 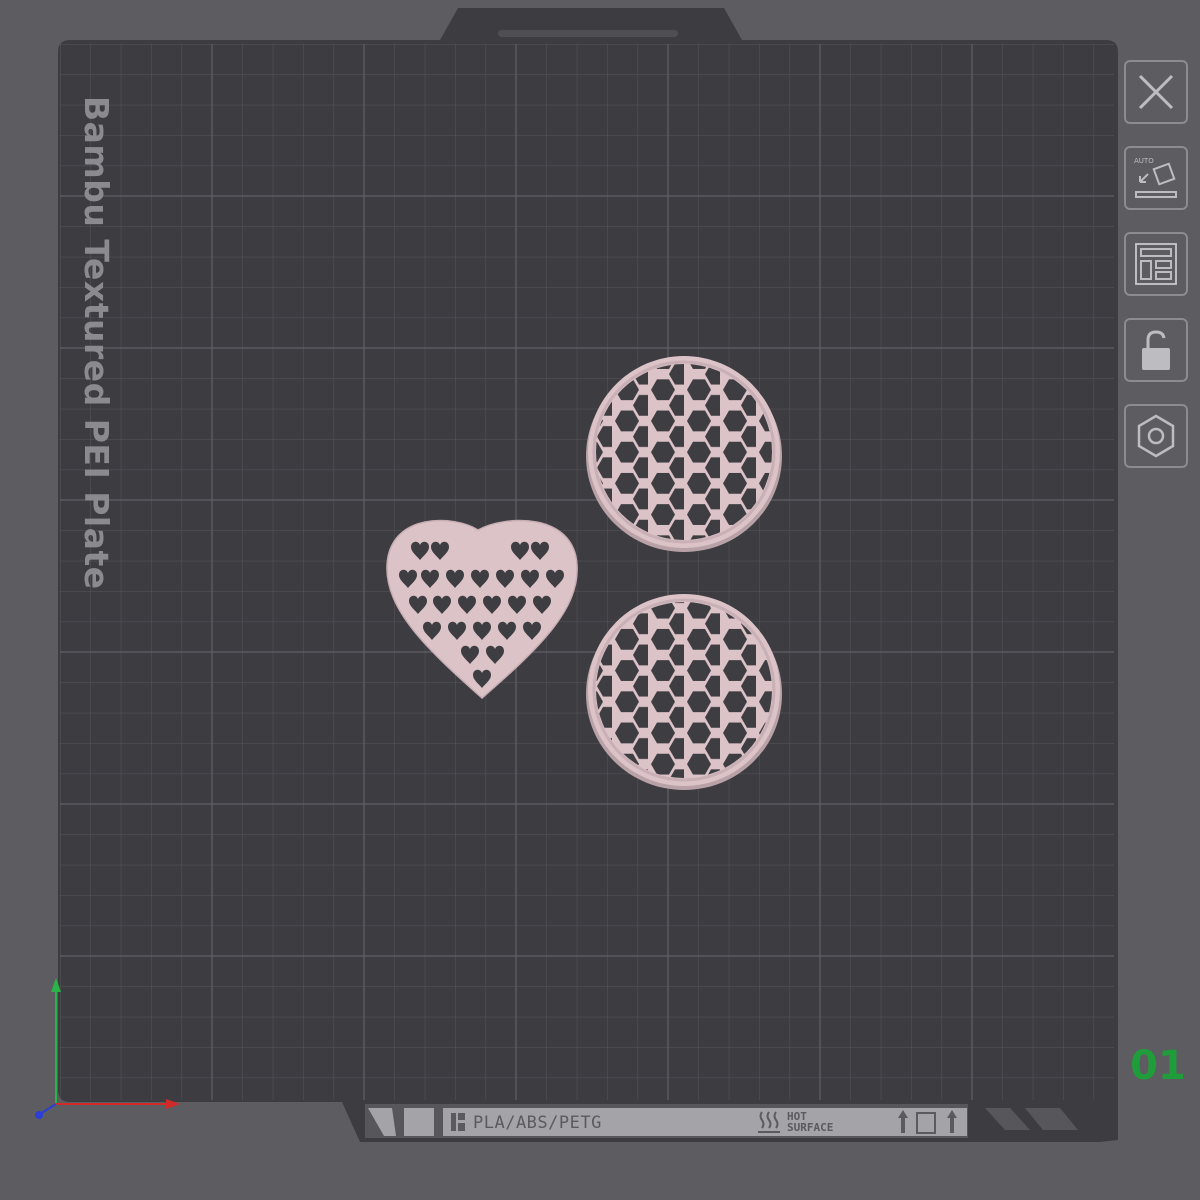 What do you see at coordinates (96, 343) in the screenshot?
I see `plate-type-label: Bambu Textured PEI Plate` at bounding box center [96, 343].